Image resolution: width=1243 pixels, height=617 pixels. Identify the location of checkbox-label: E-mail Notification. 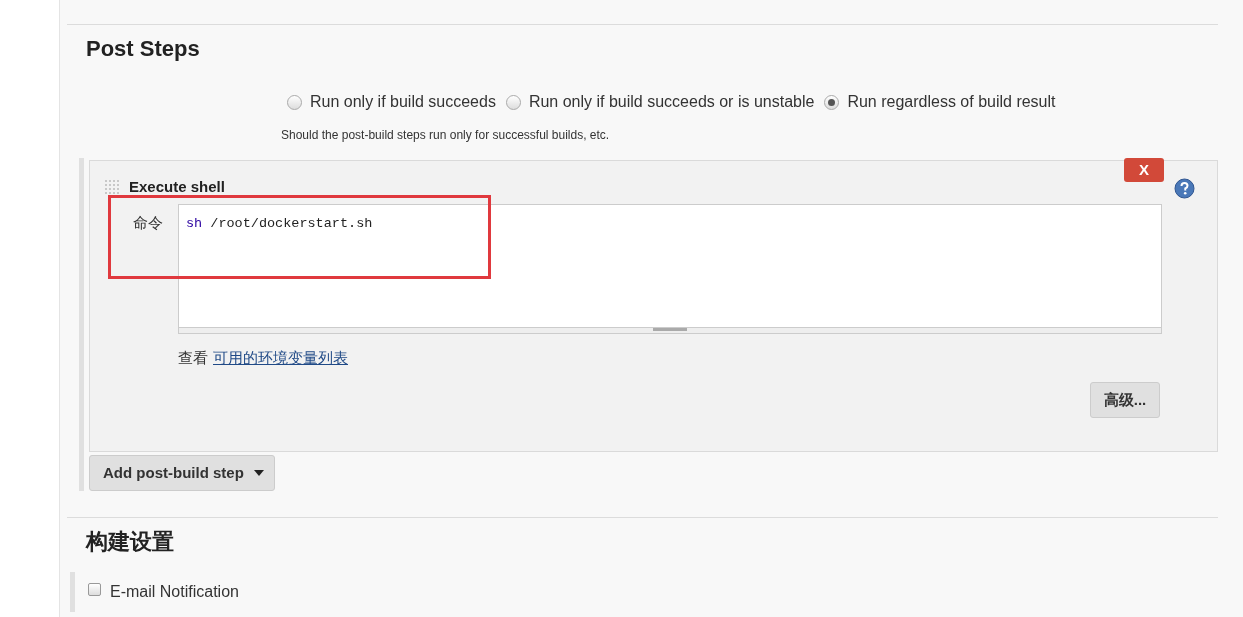
(174, 592).